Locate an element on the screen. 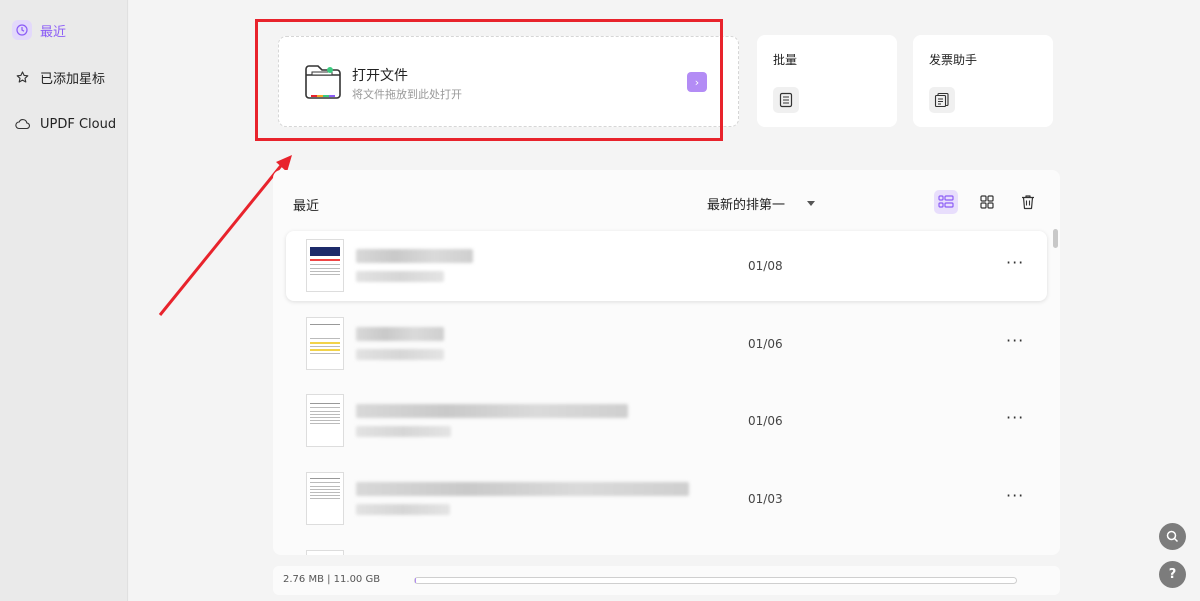 The height and width of the screenshot is (601, 1200). grid-view-button is located at coordinates (987, 202).